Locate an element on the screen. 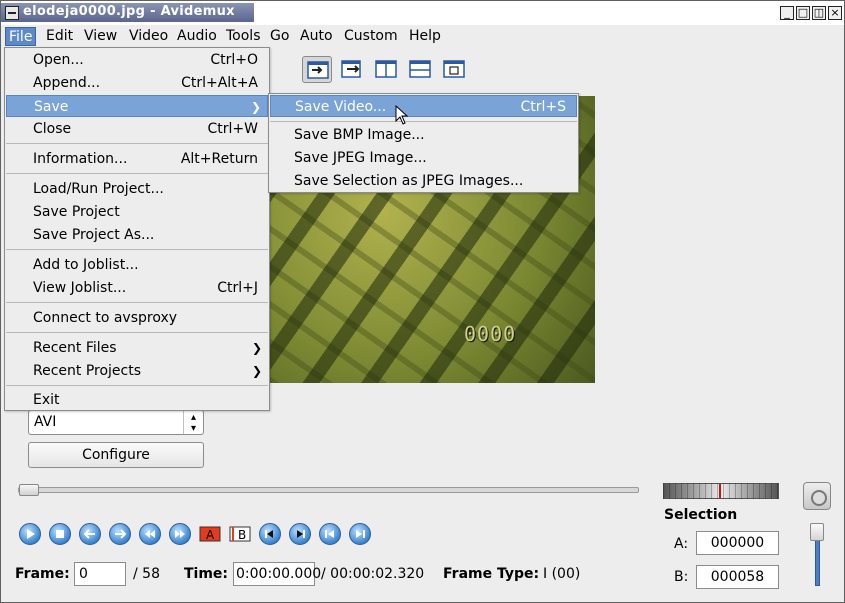 Image resolution: width=845 pixels, height=603 pixels. save-video-item: Save Video... Ctrl+S is located at coordinates (423, 106).